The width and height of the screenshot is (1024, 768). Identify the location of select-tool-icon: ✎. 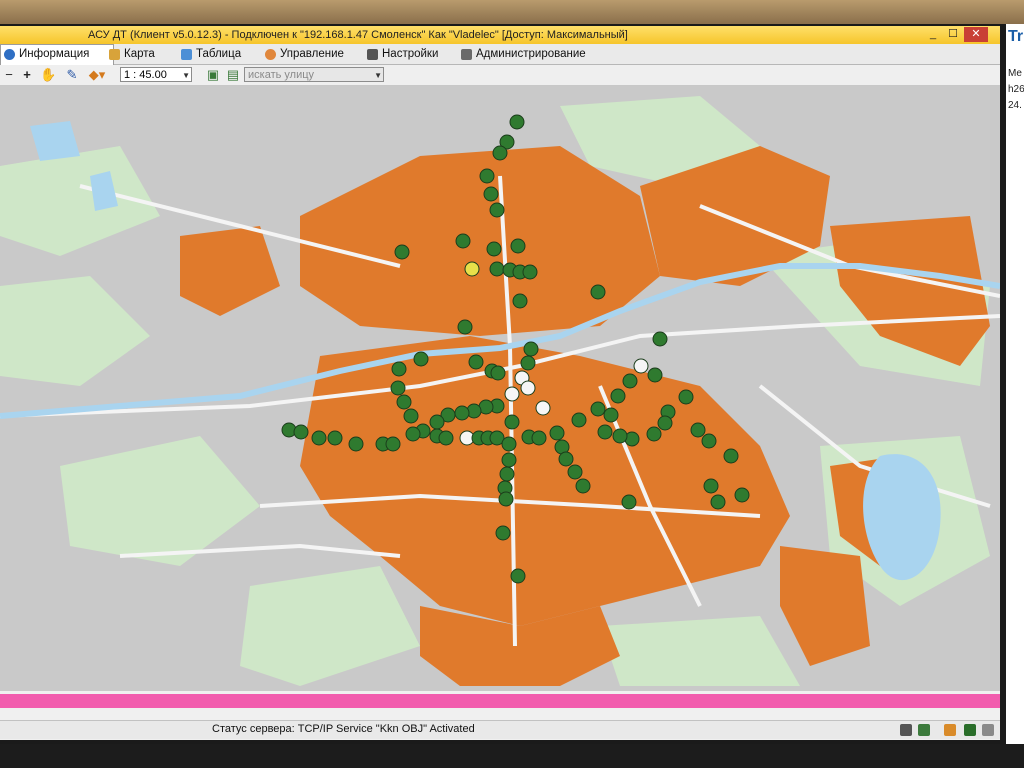
(72, 75).